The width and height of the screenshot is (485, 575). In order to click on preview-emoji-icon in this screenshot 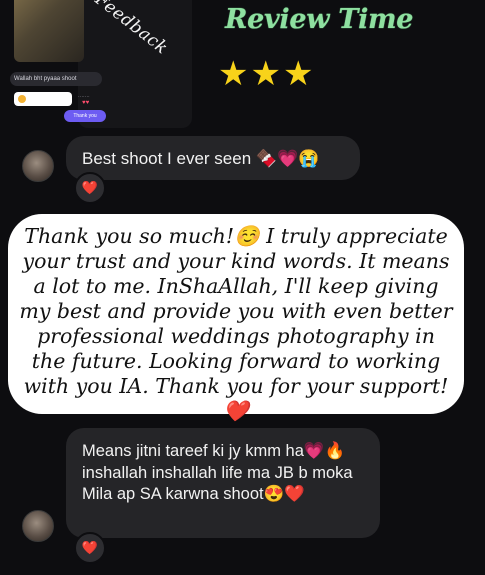, I will do `click(22, 99)`.